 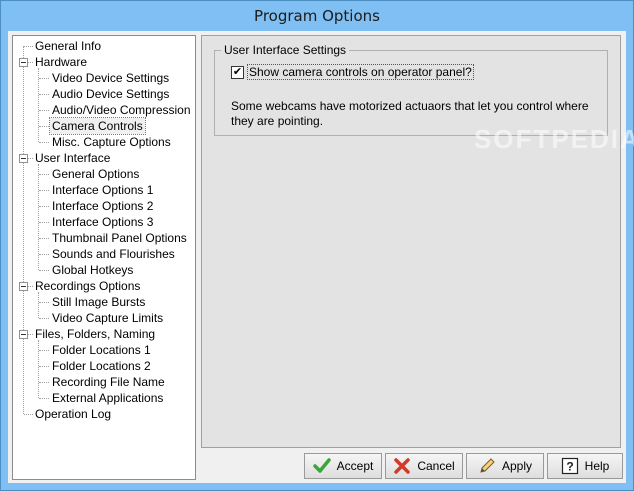 I want to click on tree-category: User Interface, so click(x=72, y=158).